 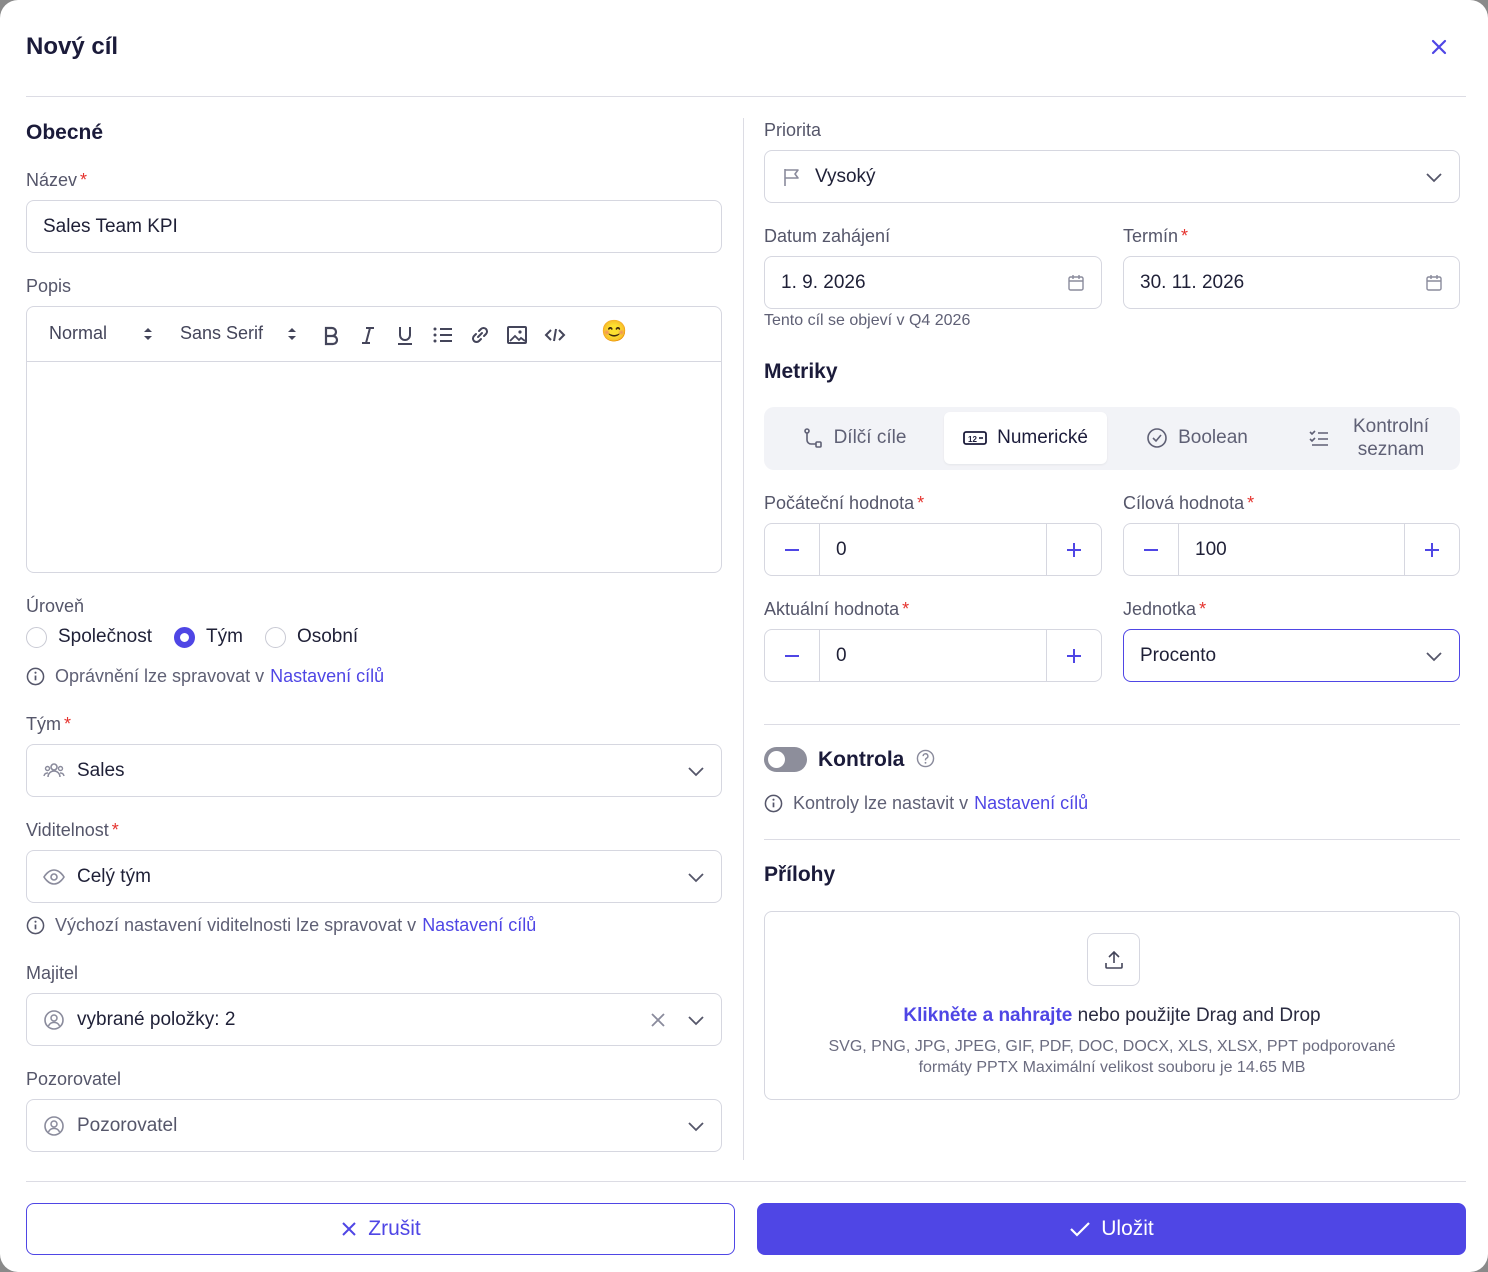 I want to click on italic-icon, so click(x=368, y=335).